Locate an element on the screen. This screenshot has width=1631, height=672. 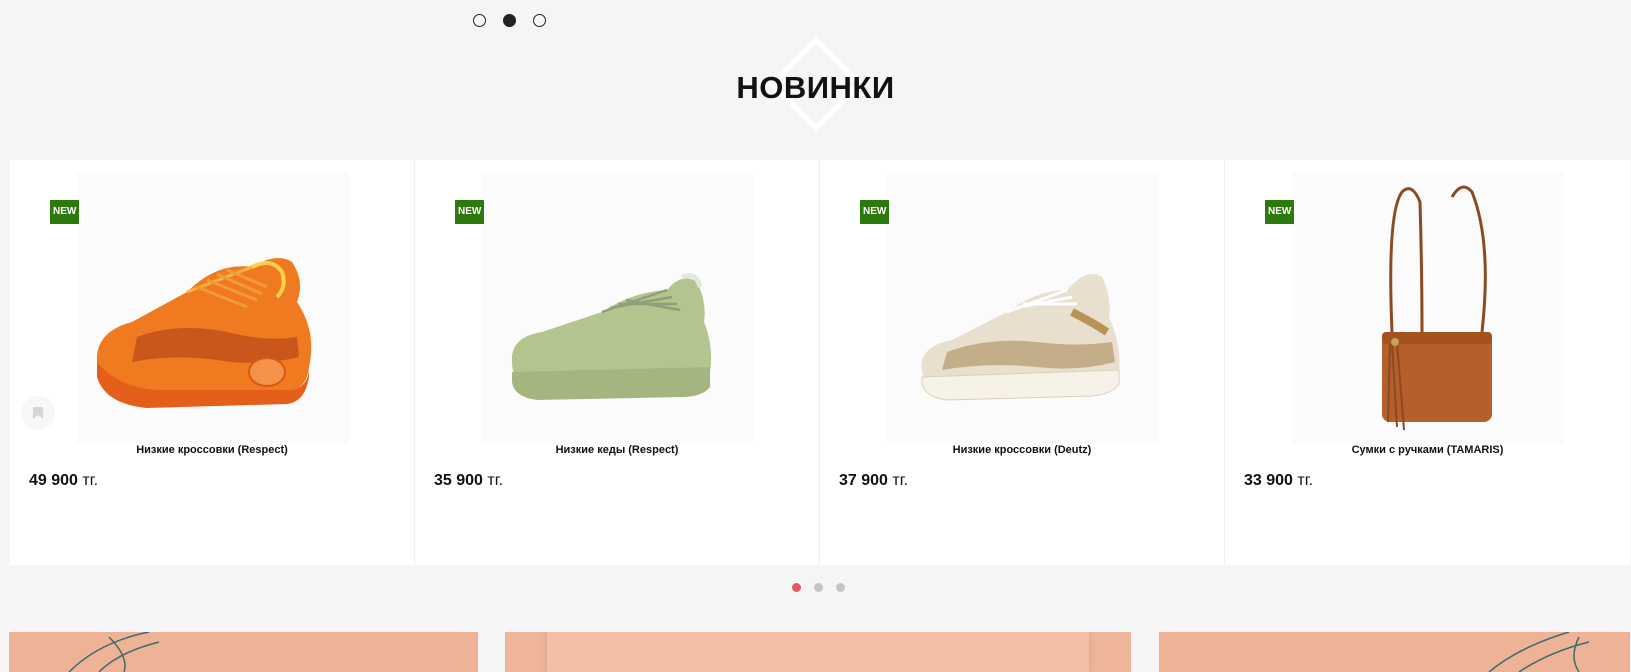
green-sneaker-icon is located at coordinates (611, 336).